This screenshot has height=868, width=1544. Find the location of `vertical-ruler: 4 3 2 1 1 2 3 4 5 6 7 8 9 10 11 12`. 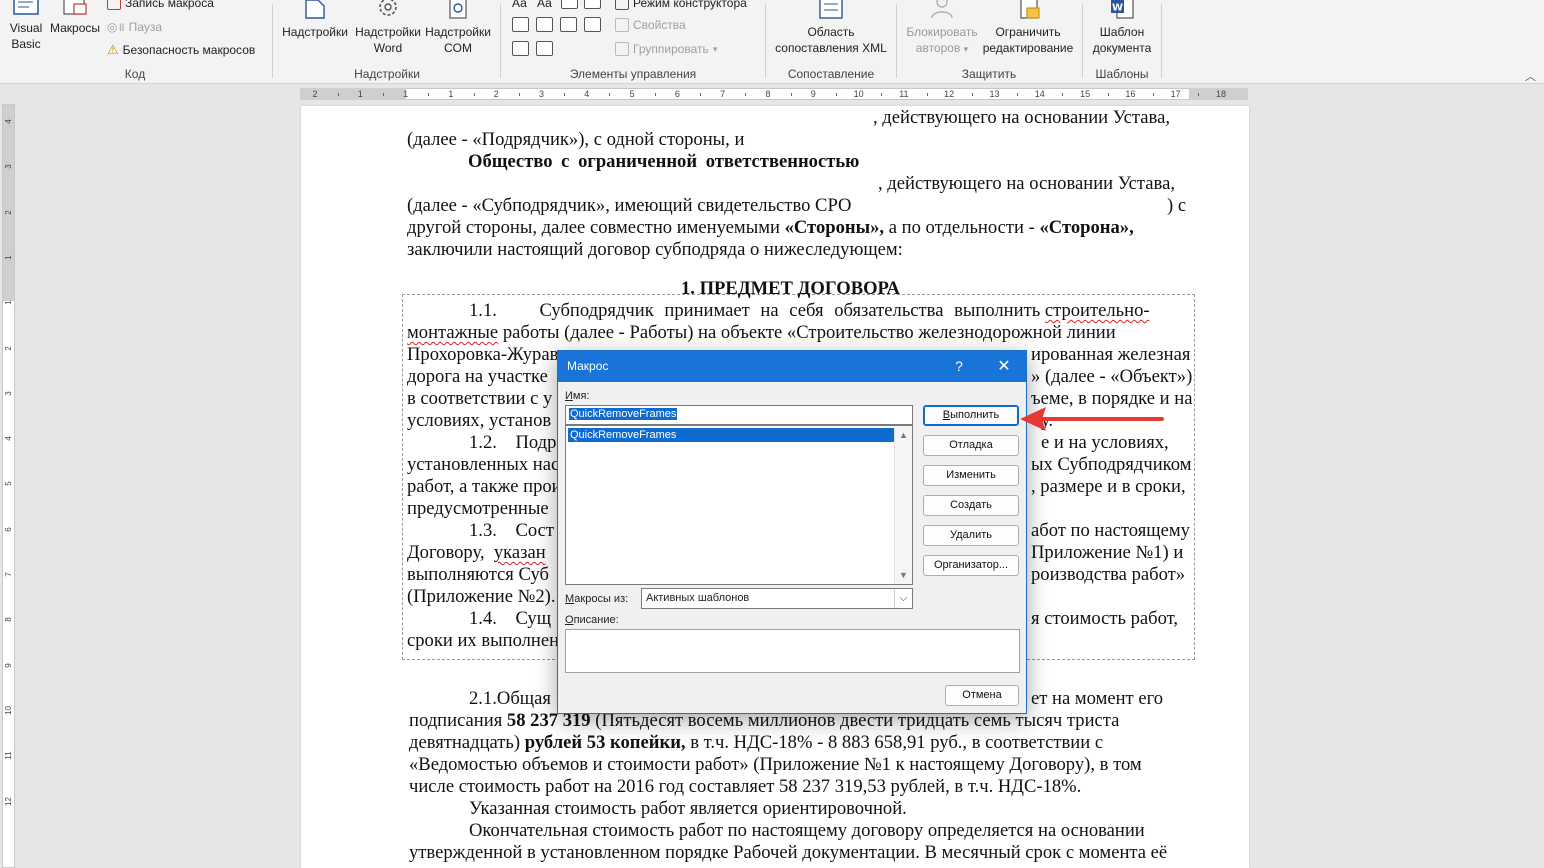

vertical-ruler: 4 3 2 1 1 2 3 4 5 6 7 8 9 10 11 12 is located at coordinates (8, 486).